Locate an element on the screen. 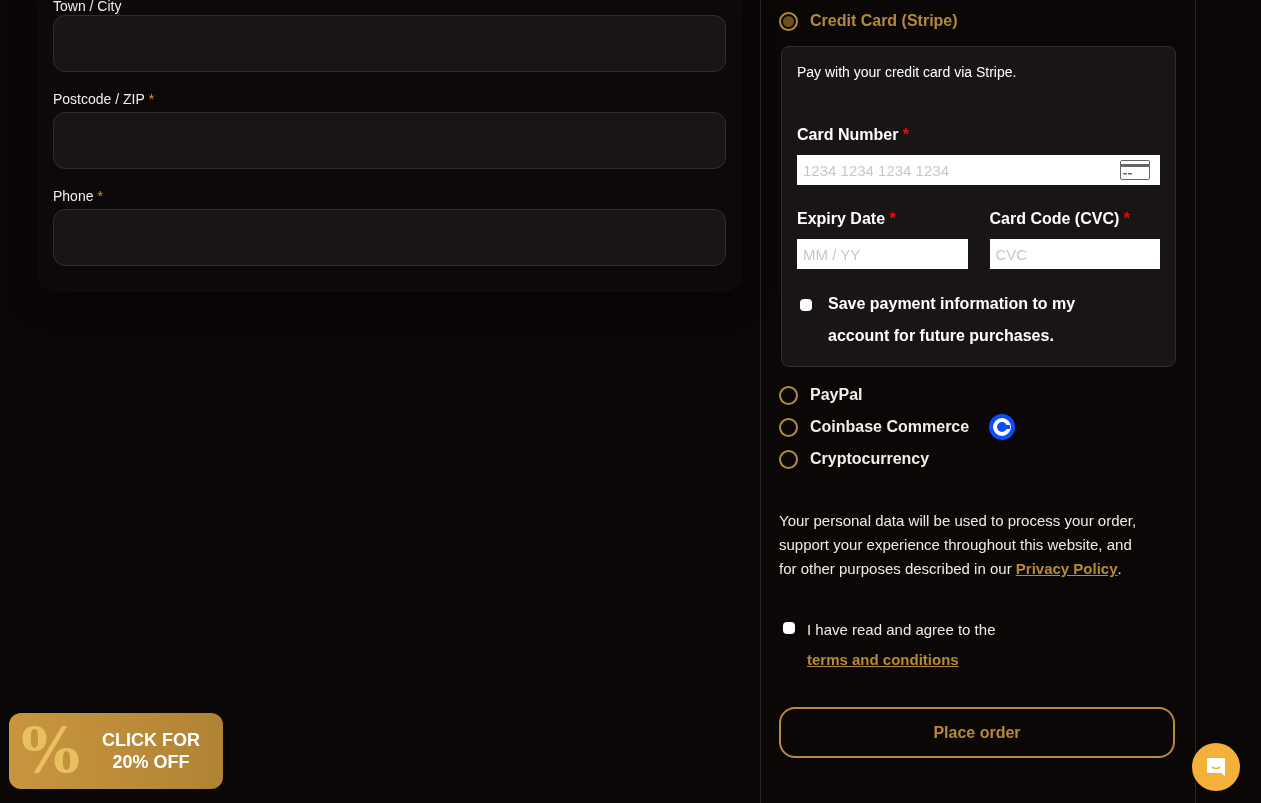 This screenshot has height=803, width=1261. expiry-date-label: Expiry Date * is located at coordinates (847, 219).